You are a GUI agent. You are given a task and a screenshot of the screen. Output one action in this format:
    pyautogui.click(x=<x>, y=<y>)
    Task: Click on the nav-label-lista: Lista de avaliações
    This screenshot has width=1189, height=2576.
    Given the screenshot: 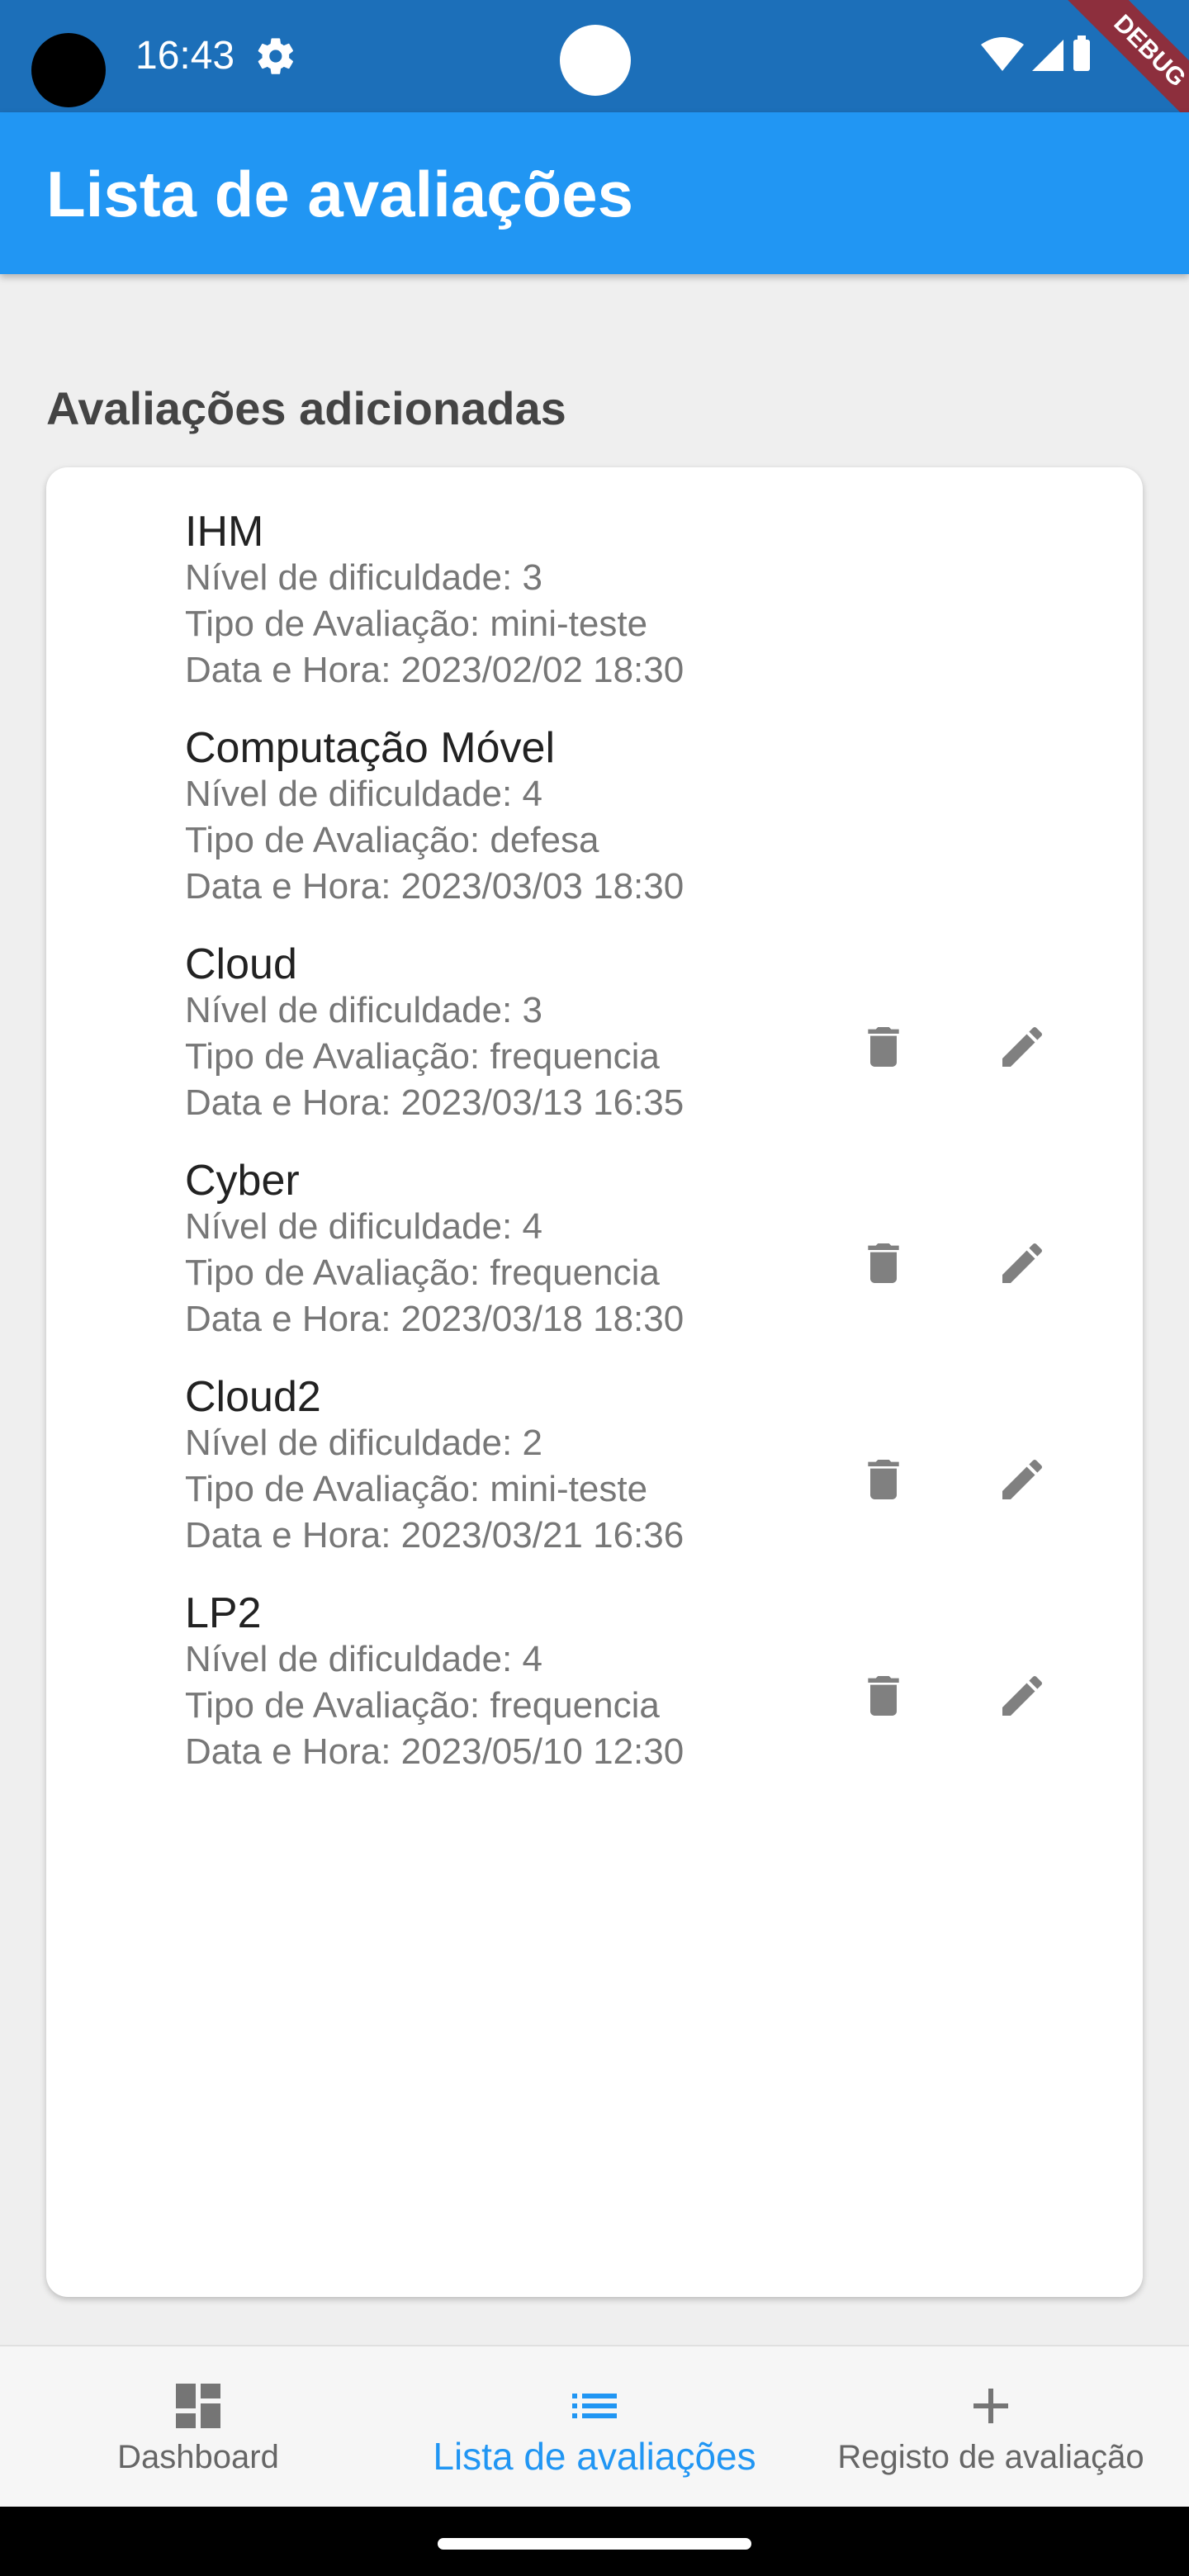 What is the action you would take?
    pyautogui.click(x=594, y=2456)
    